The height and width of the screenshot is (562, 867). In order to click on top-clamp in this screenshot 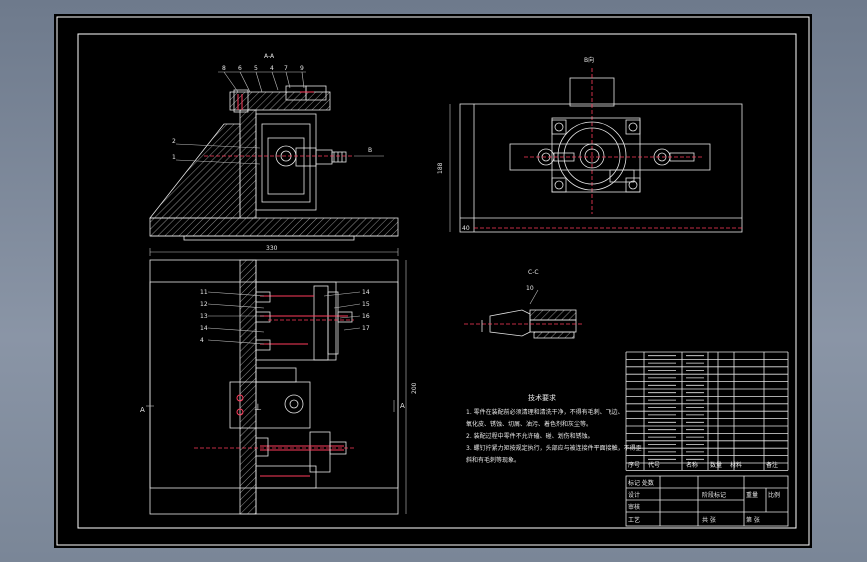, I will do `click(280, 101)`.